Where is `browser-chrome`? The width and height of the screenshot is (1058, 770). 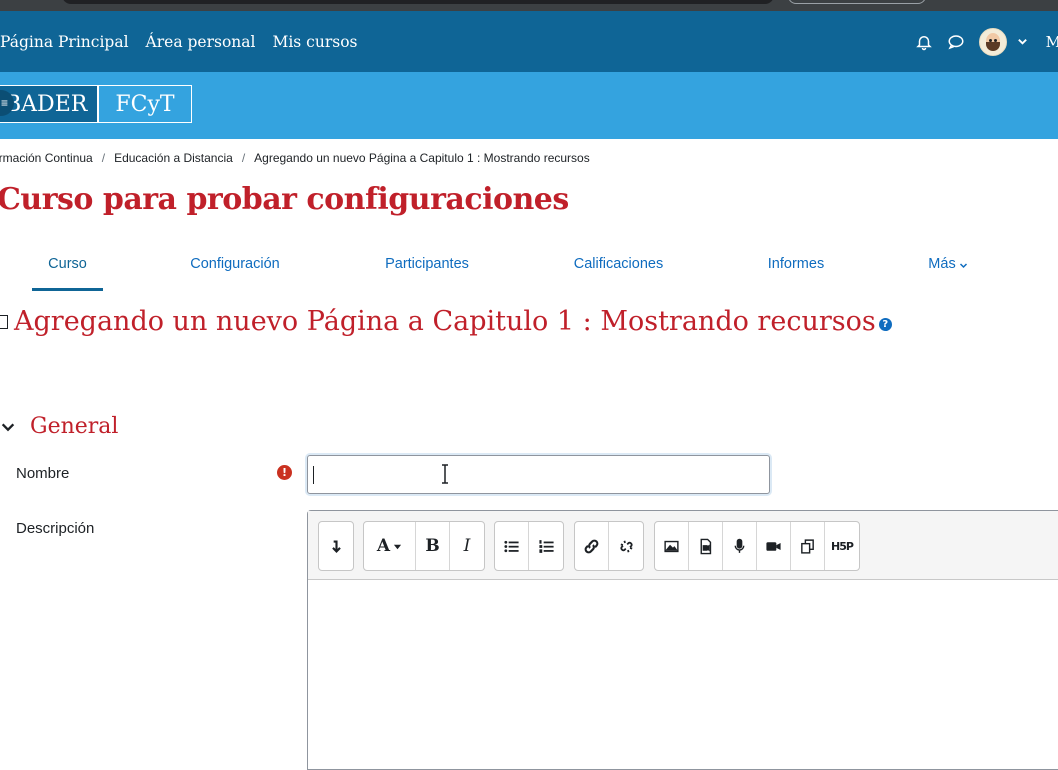 browser-chrome is located at coordinates (529, 5).